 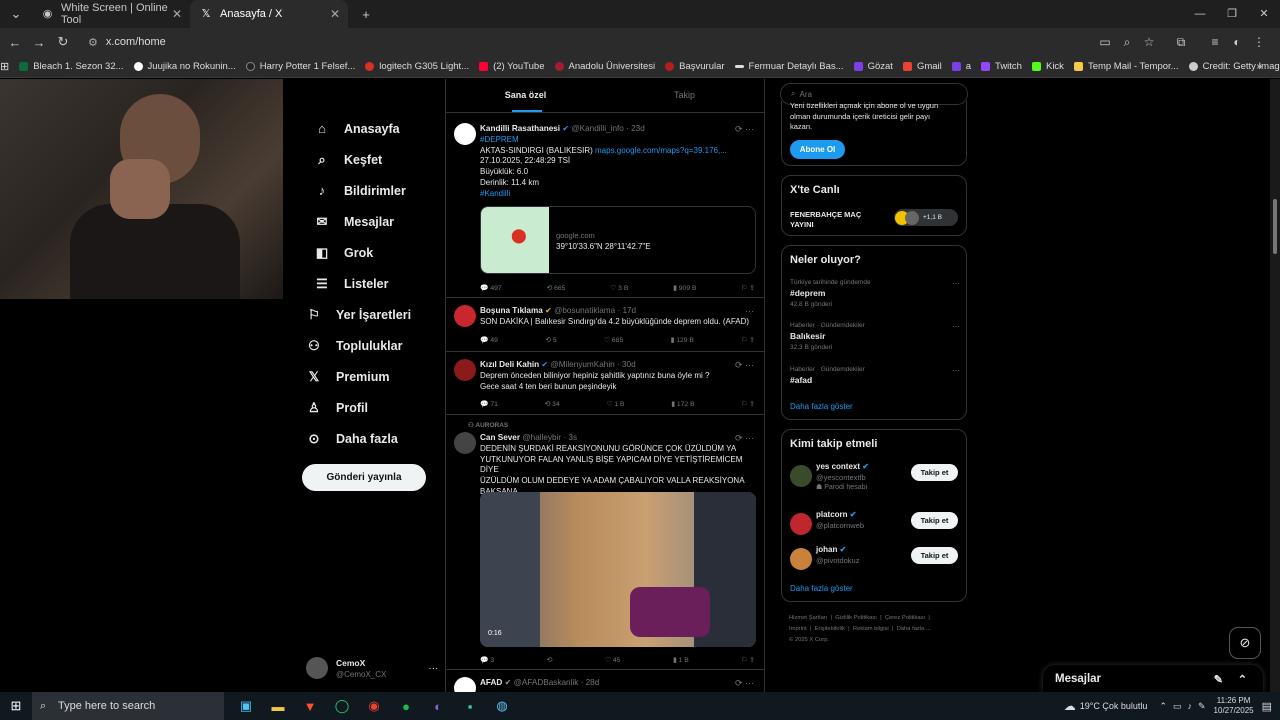 What do you see at coordinates (749, 311) in the screenshot?
I see `tweet-more-icon: ···` at bounding box center [749, 311].